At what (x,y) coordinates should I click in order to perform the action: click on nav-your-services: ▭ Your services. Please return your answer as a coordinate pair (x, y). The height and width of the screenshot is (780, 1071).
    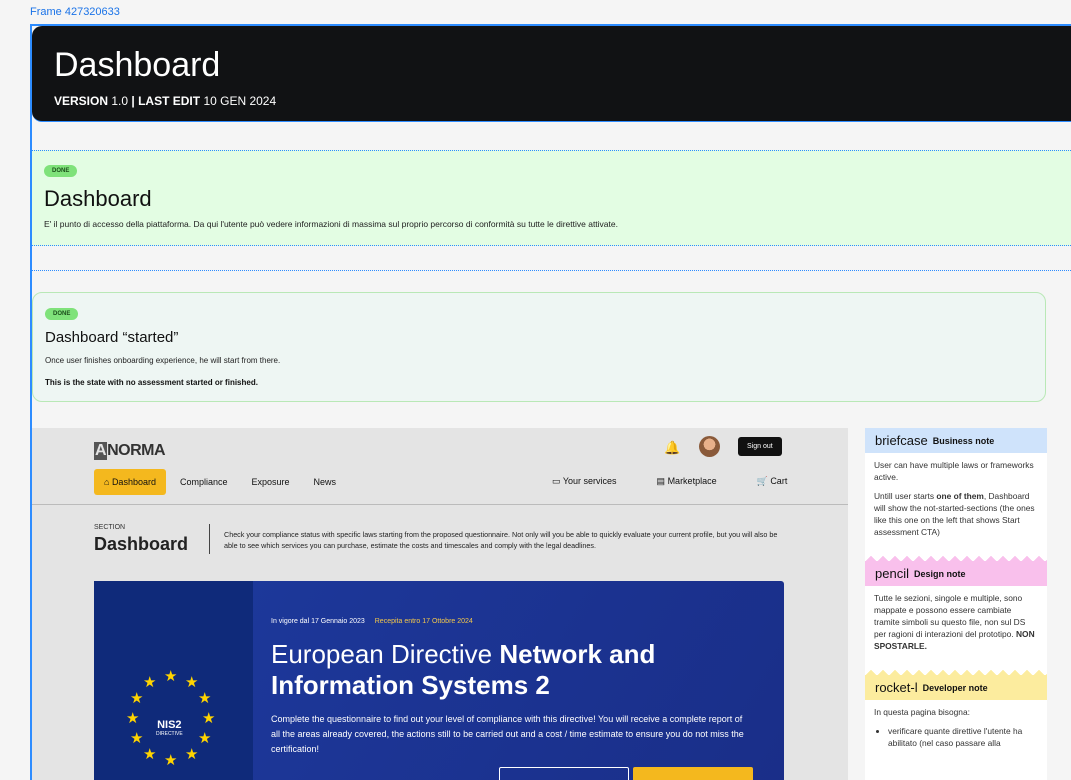
    Looking at the image, I should click on (594, 481).